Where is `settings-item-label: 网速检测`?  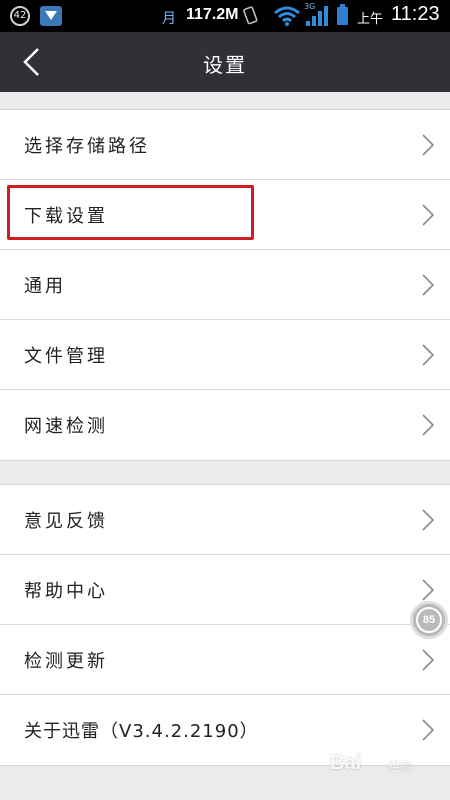 settings-item-label: 网速检测 is located at coordinates (66, 426).